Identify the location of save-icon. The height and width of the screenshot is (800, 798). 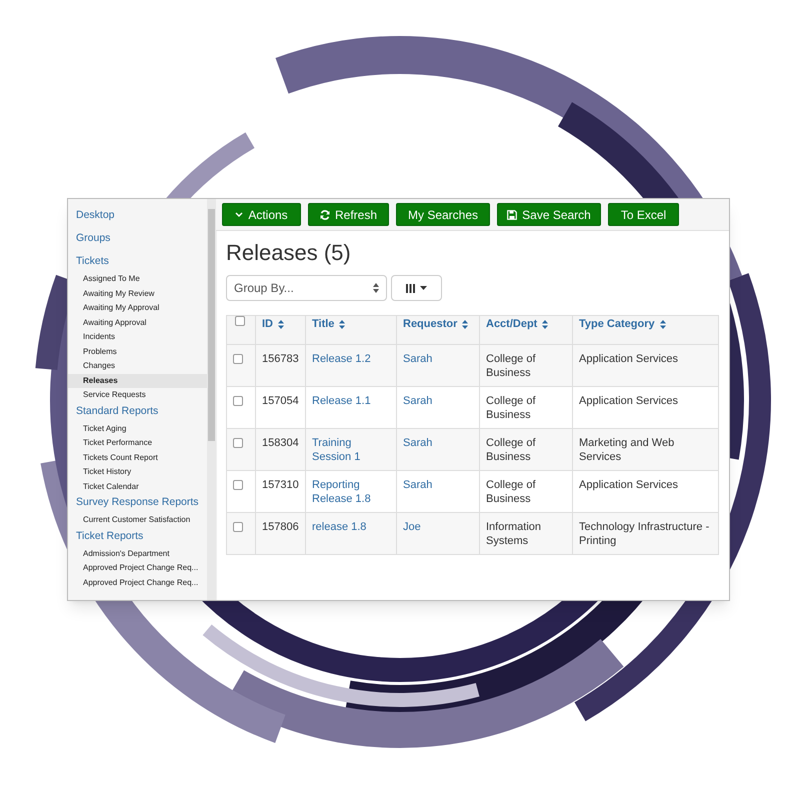
(512, 215).